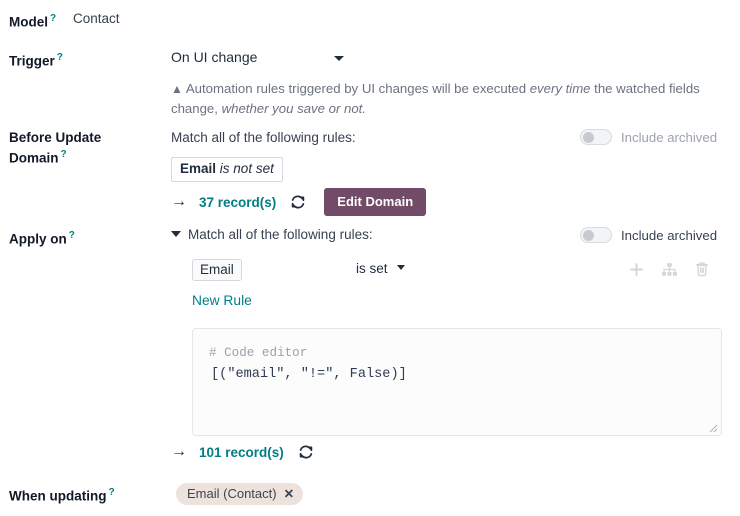 The height and width of the screenshot is (516, 740). I want to click on apply-on-rule-field: Email, so click(217, 270).